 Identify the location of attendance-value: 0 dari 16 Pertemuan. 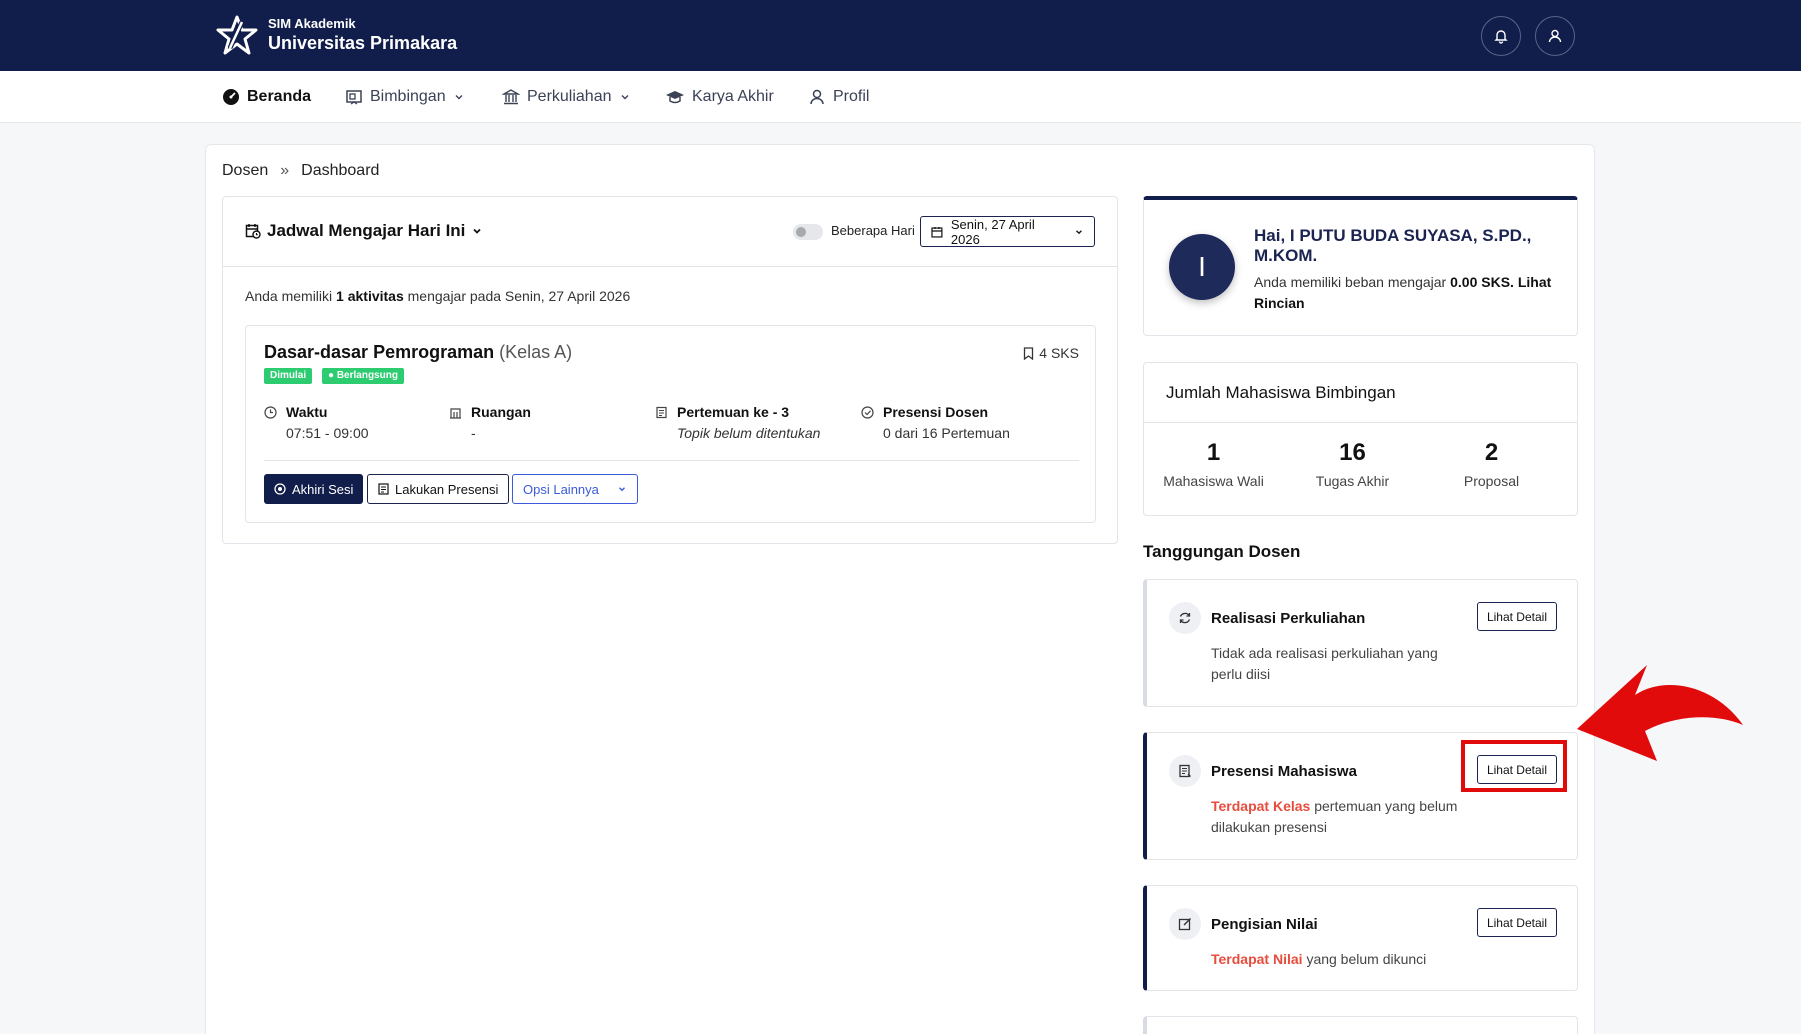
(946, 433).